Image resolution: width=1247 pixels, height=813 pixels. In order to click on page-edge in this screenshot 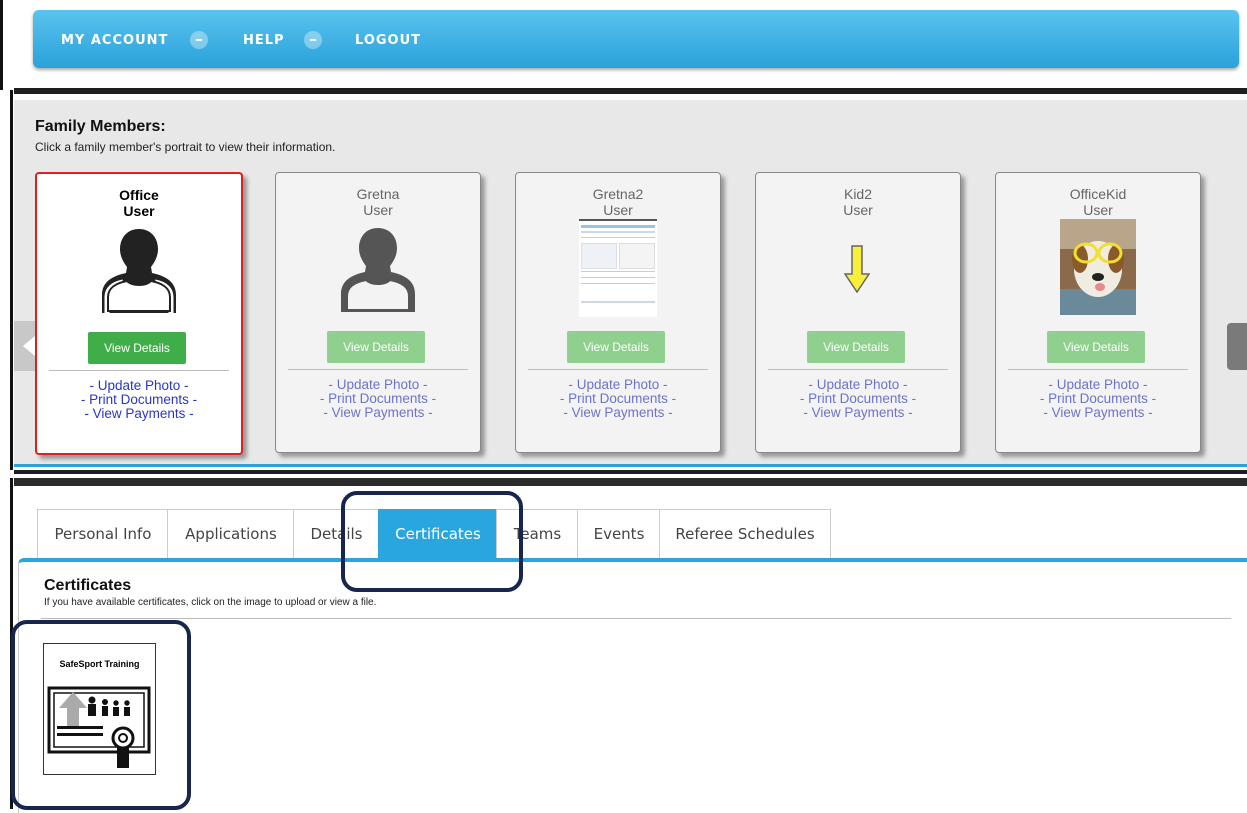, I will do `click(1, 45)`.